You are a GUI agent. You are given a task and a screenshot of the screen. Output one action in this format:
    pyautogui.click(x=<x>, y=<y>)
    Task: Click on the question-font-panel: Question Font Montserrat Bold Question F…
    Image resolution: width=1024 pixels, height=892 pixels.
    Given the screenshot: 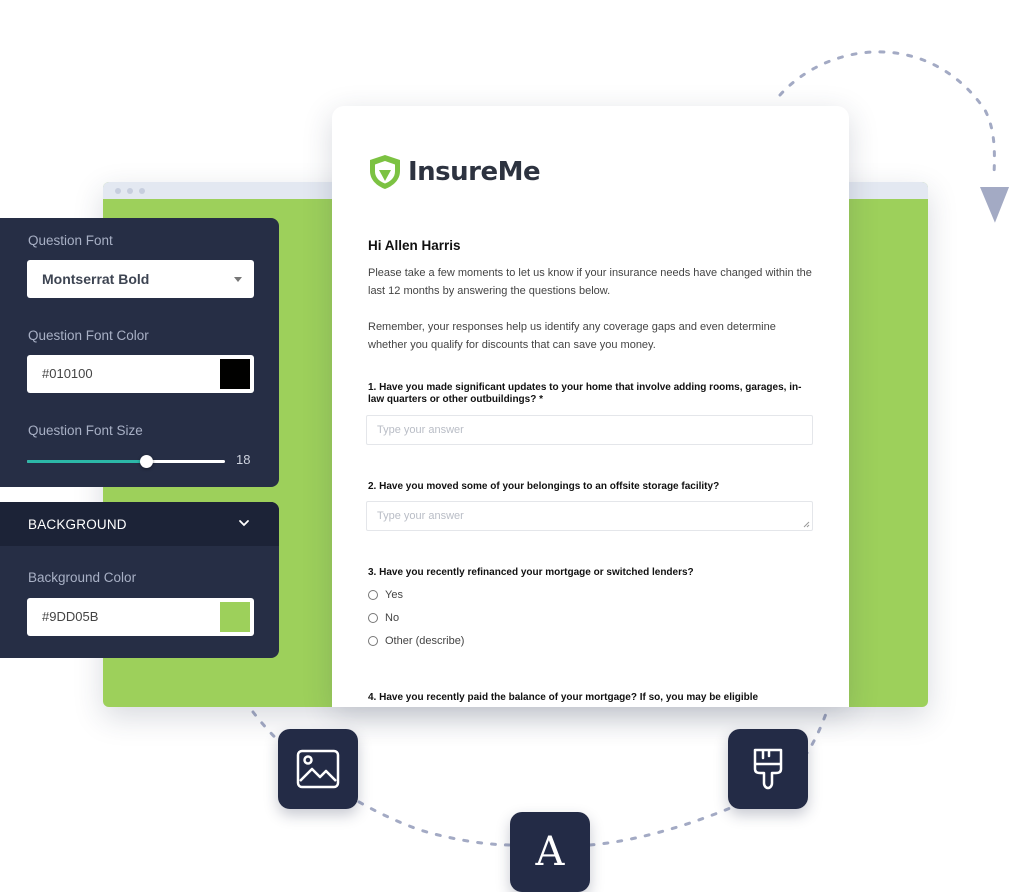 What is the action you would take?
    pyautogui.click(x=139, y=352)
    